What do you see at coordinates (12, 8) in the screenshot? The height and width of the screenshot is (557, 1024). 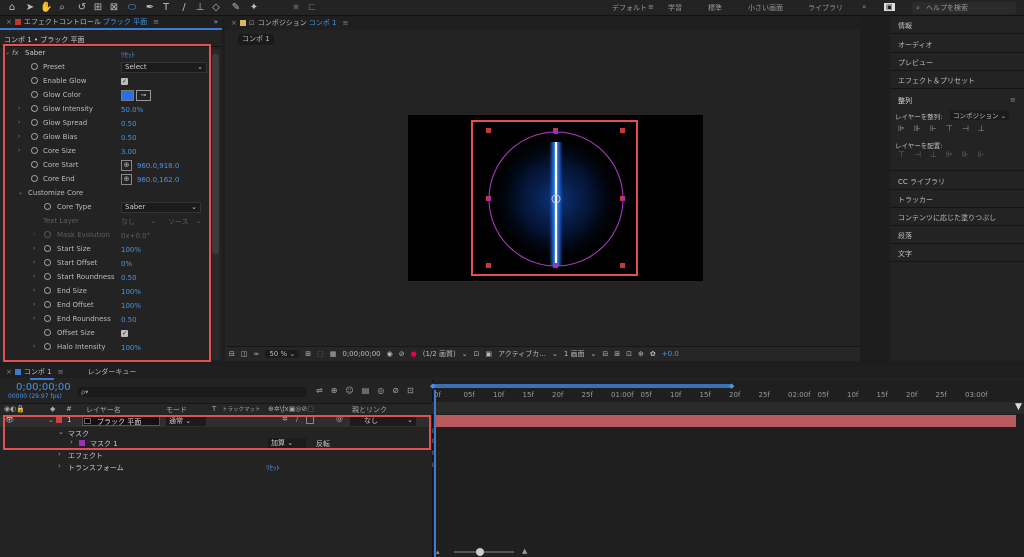 I see `home-icon: ⌂` at bounding box center [12, 8].